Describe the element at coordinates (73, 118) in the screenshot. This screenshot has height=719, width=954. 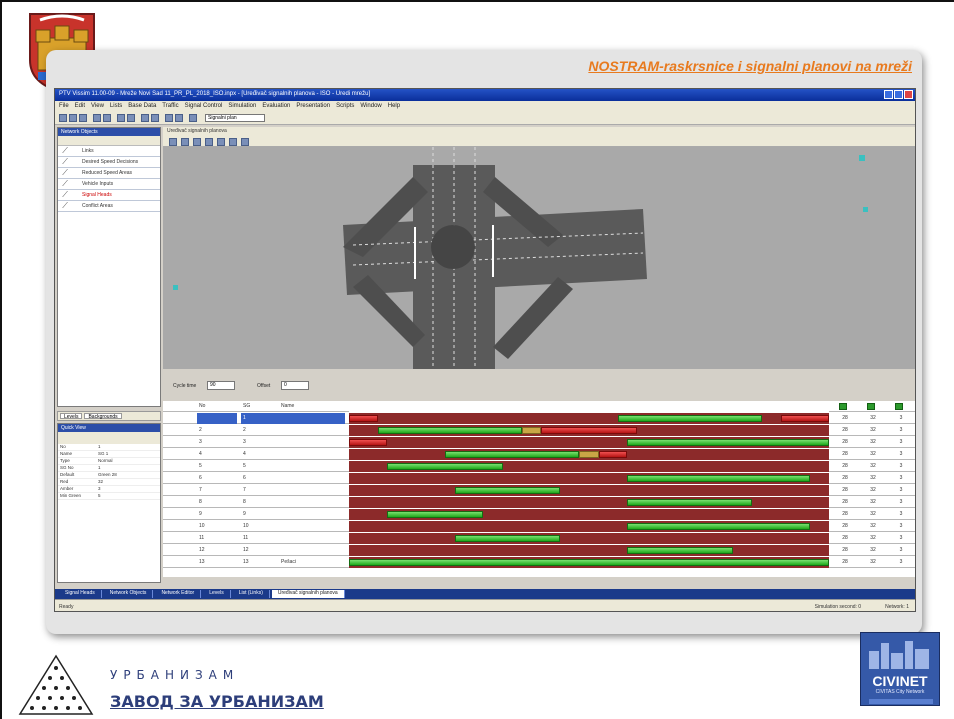
I see `open-icon` at that location.